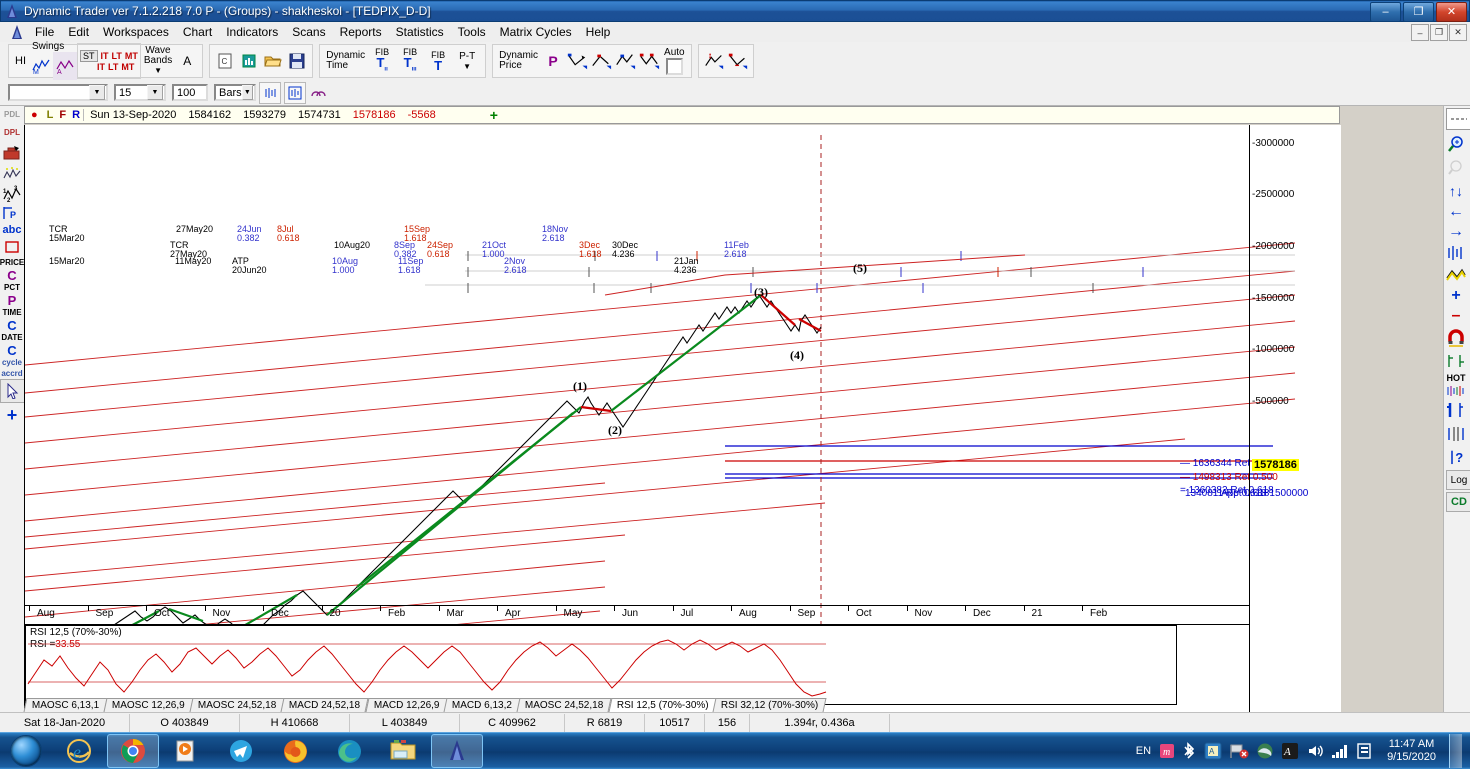 This screenshot has width=1470, height=769. Describe the element at coordinates (1213, 751) in the screenshot. I see `tray-dictionary-icon: A` at that location.